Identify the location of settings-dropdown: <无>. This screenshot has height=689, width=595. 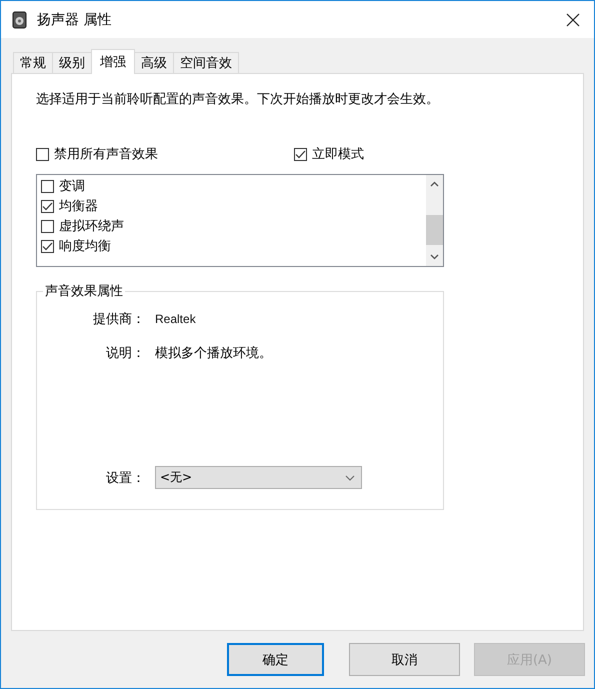
(258, 477).